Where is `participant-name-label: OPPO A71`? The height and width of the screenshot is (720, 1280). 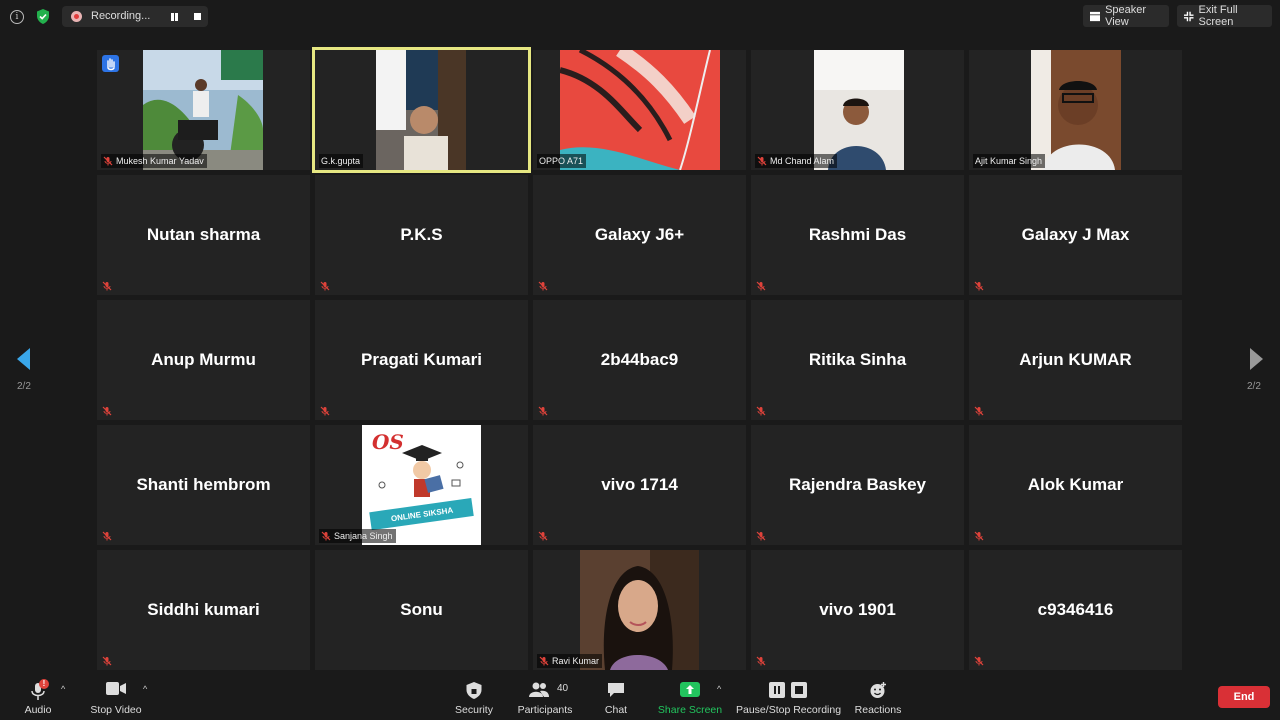
participant-name-label: OPPO A71 is located at coordinates (562, 161).